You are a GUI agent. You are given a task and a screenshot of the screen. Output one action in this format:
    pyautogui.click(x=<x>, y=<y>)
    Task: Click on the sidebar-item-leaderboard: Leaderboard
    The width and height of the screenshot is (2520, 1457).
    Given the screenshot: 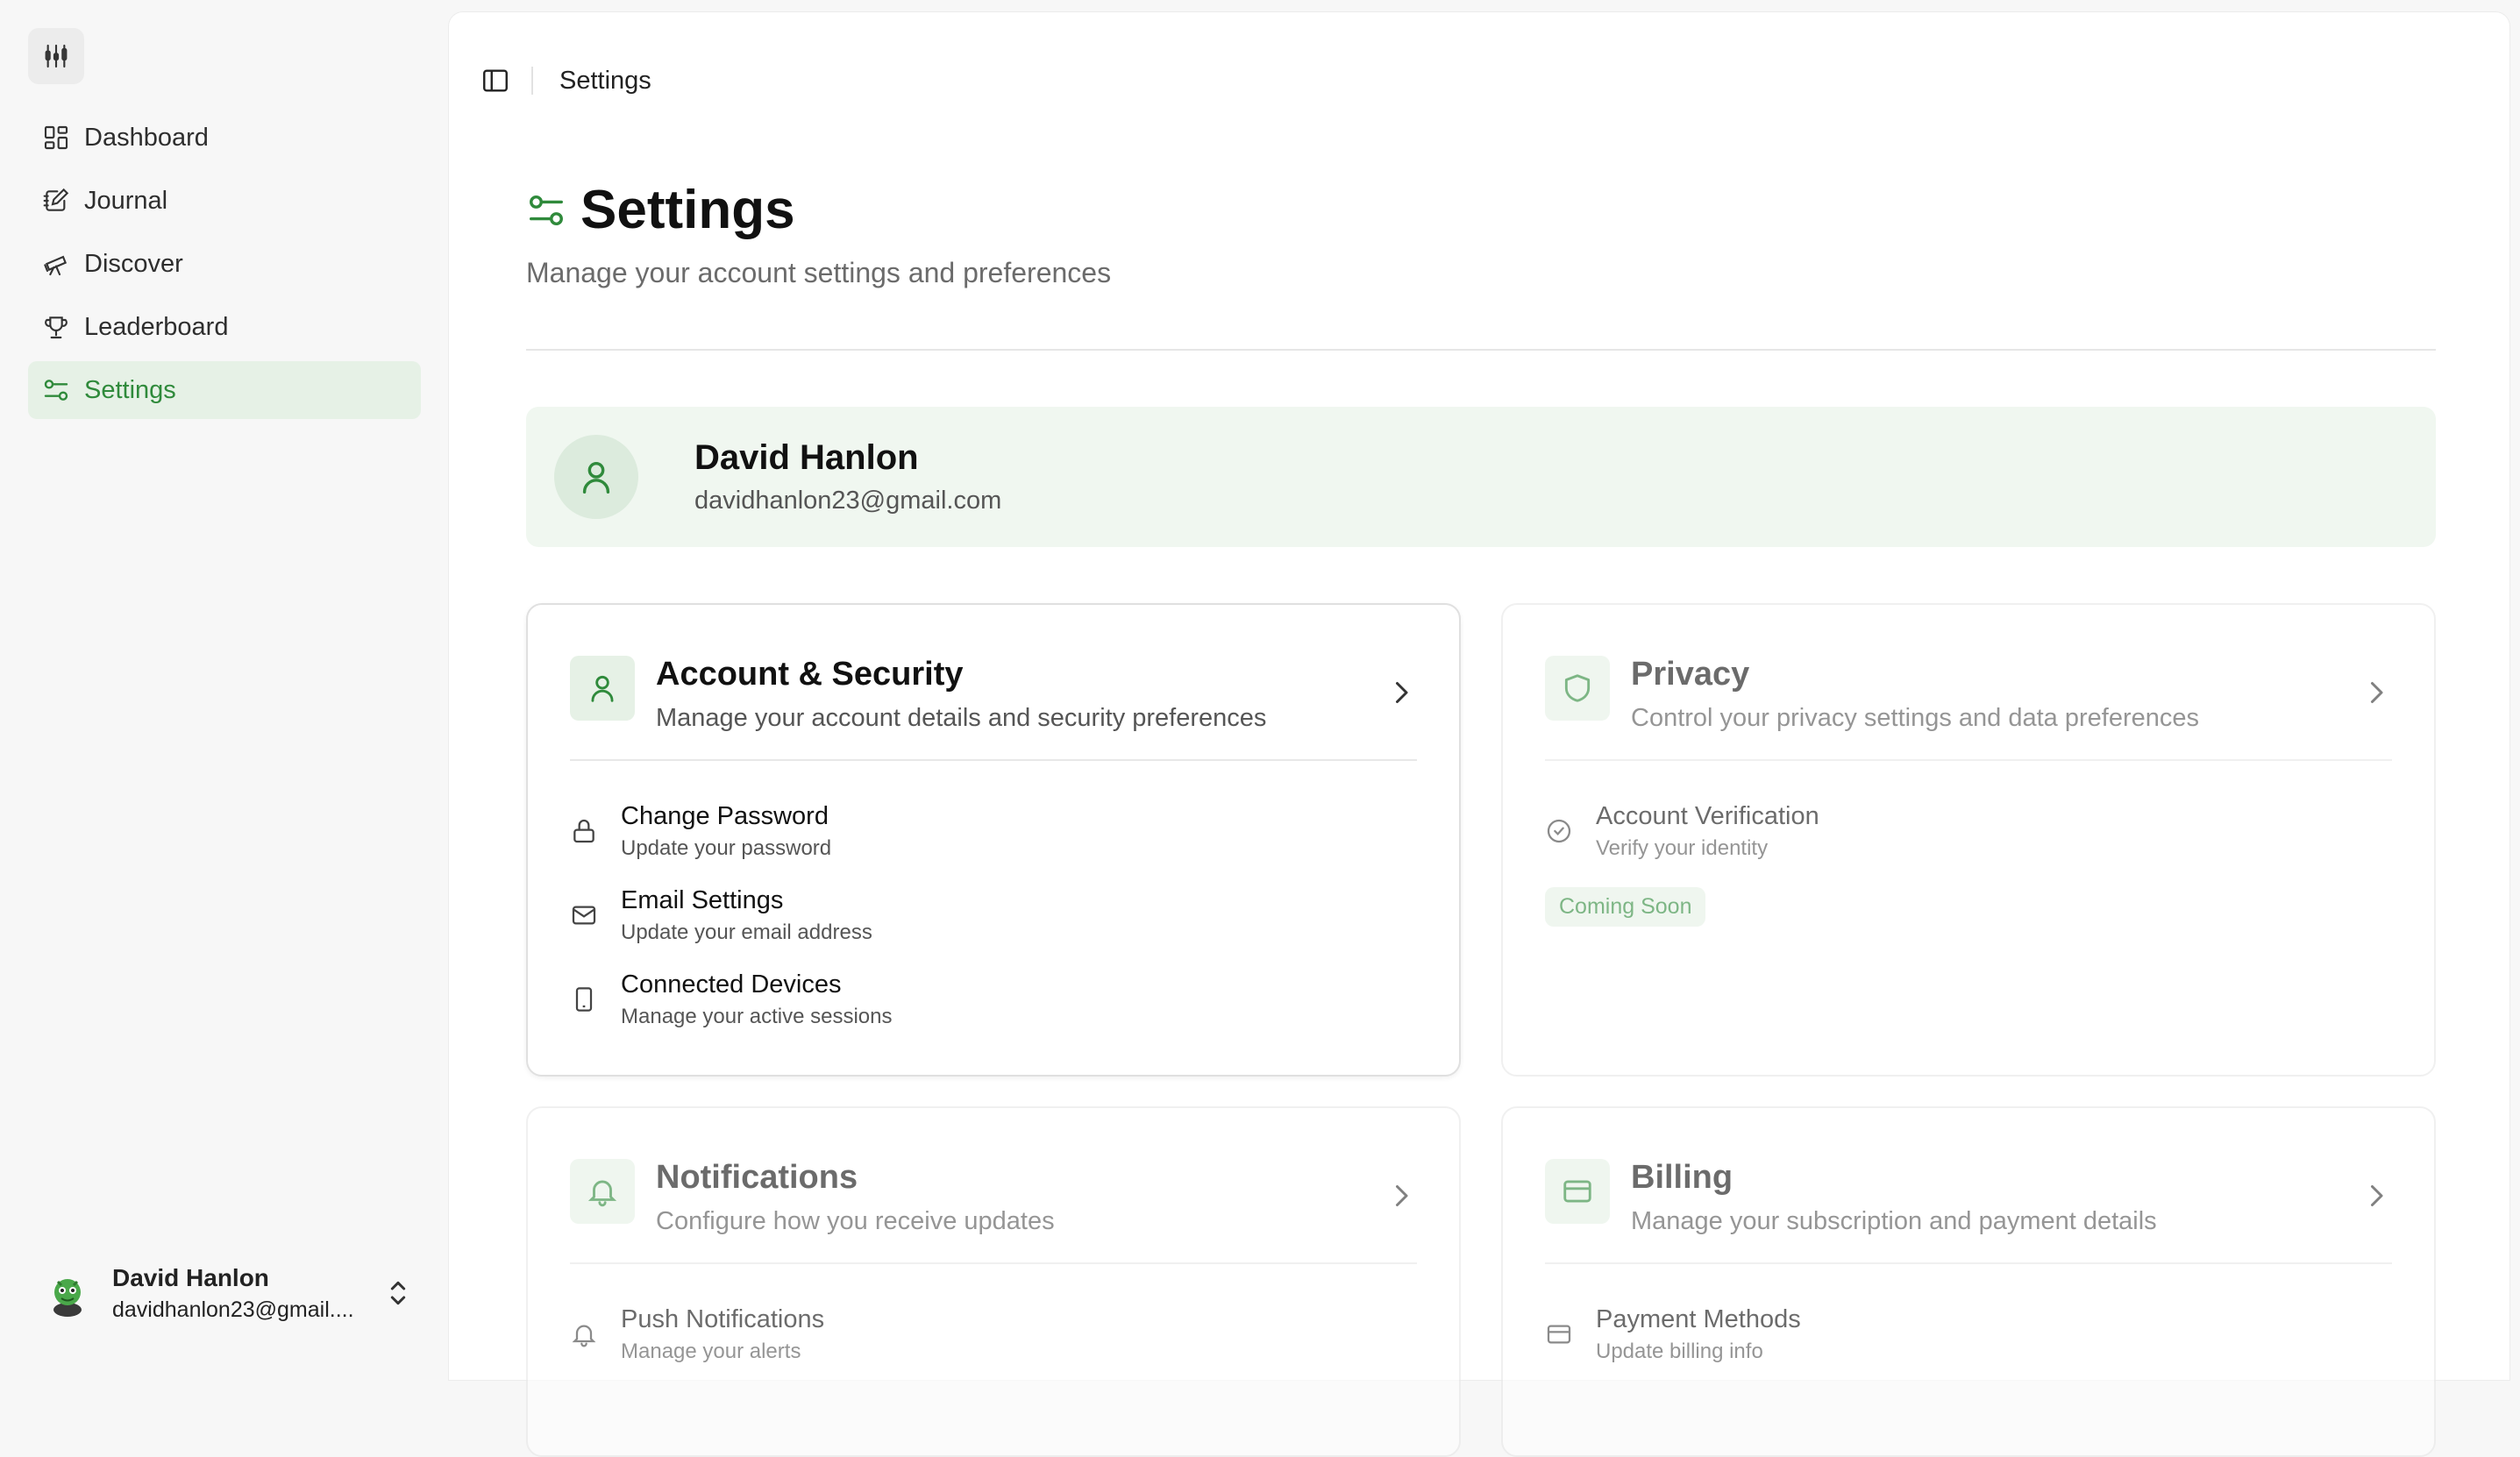 What is the action you would take?
    pyautogui.click(x=224, y=327)
    